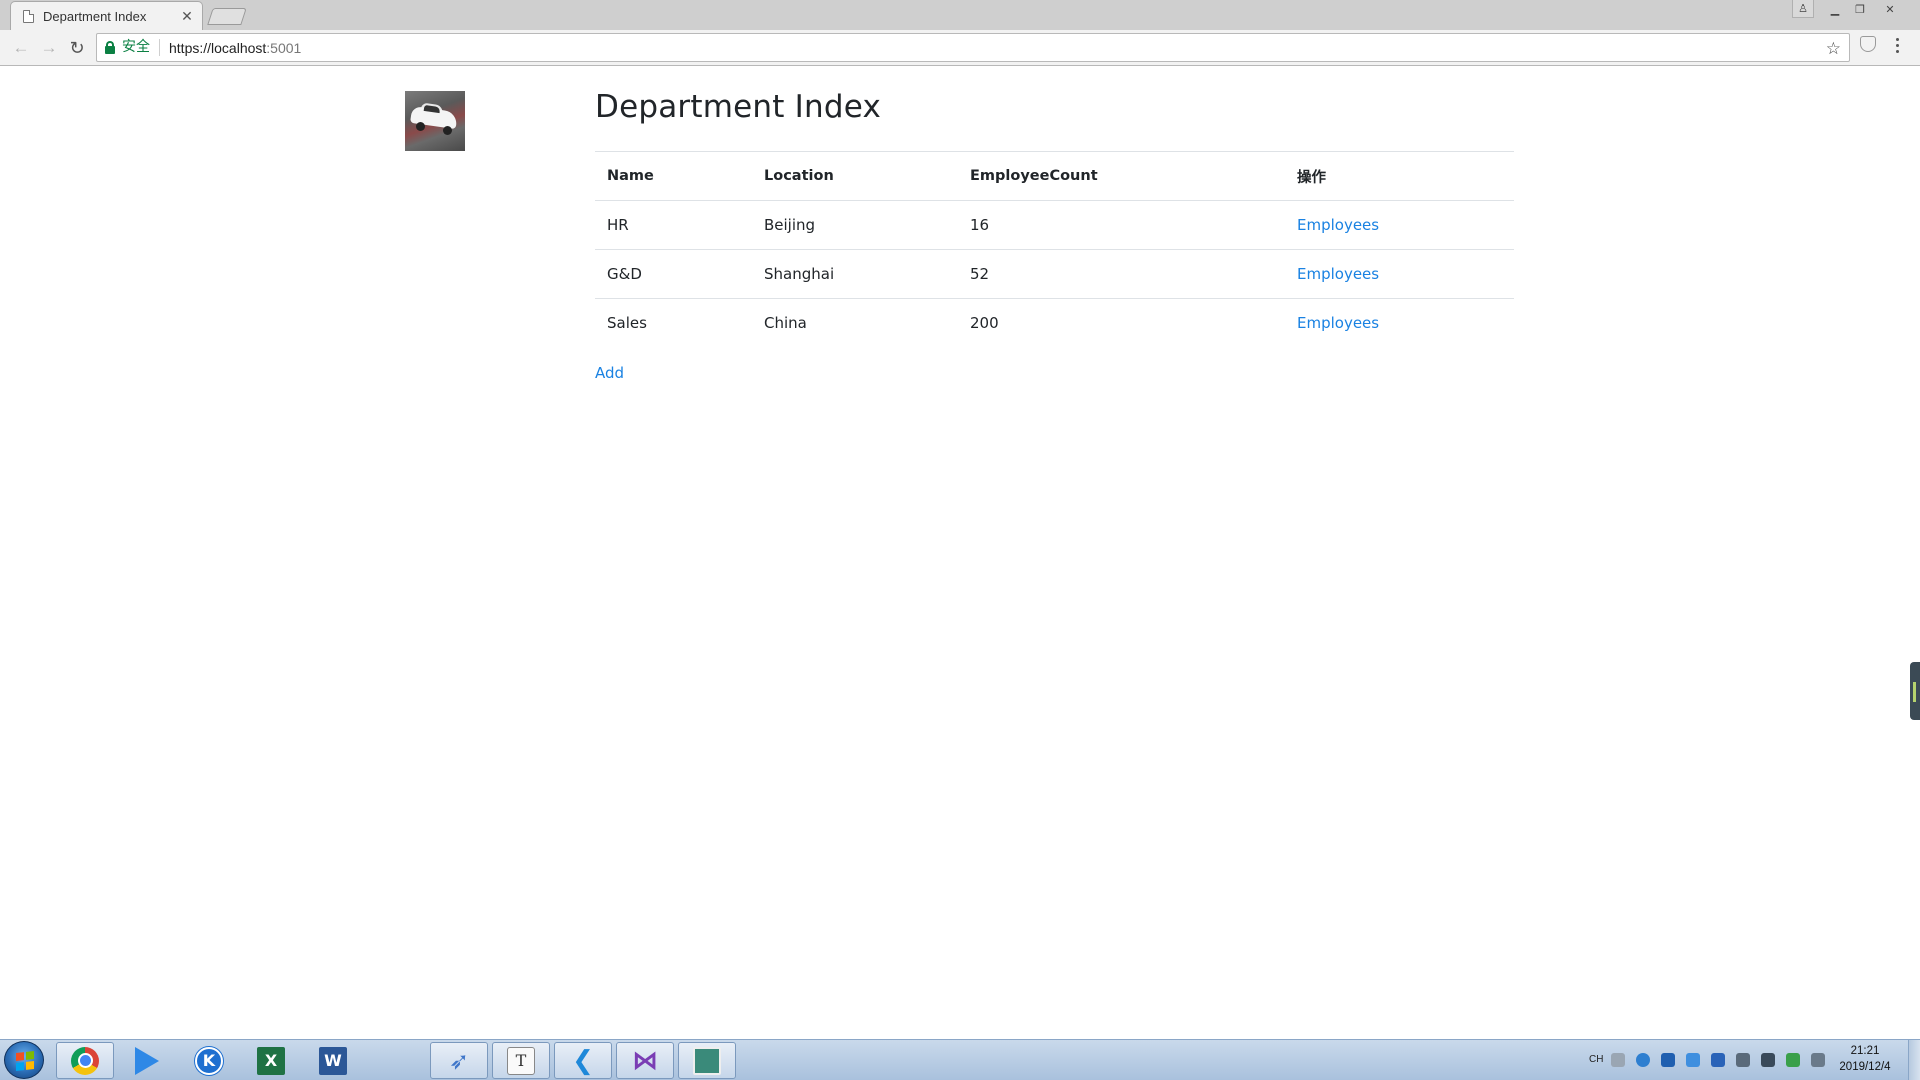 Image resolution: width=1920 pixels, height=1080 pixels. I want to click on cell-location: China, so click(855, 323).